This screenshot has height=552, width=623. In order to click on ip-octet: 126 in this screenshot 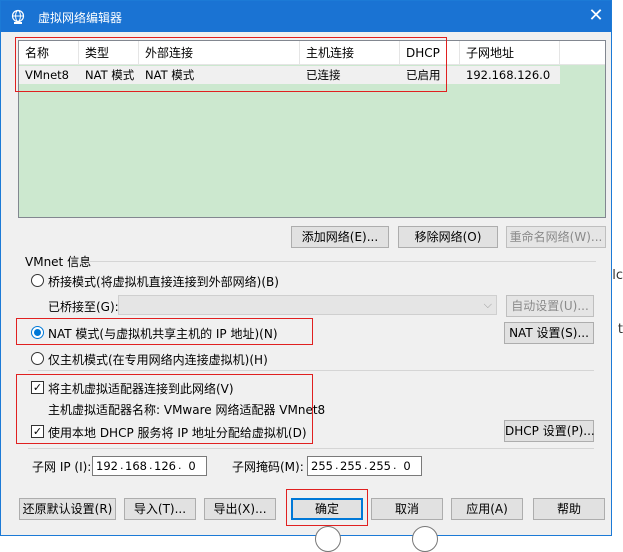, I will do `click(165, 466)`.